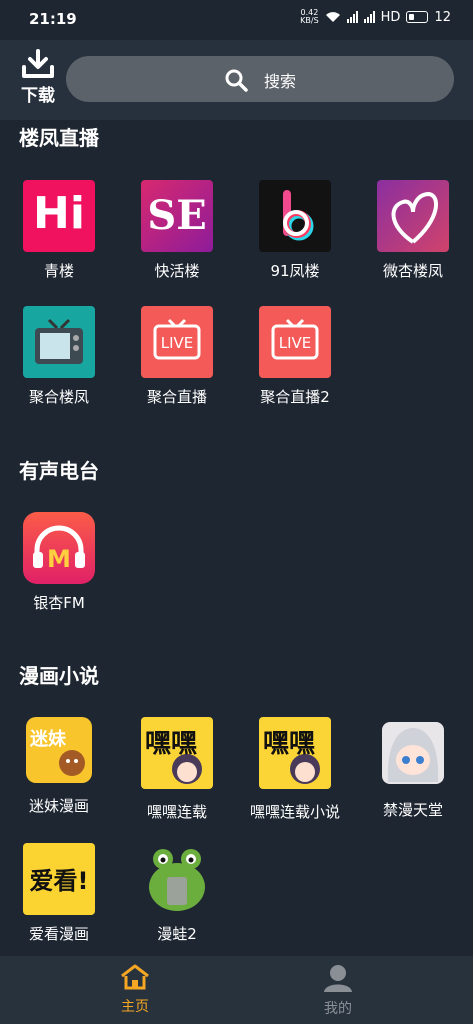 The width and height of the screenshot is (473, 1024). I want to click on tv-icon, so click(59, 342).